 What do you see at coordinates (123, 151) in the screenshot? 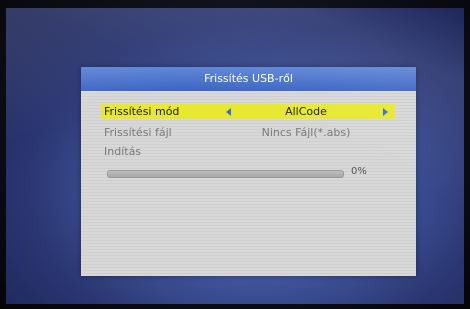
I see `start-label: Indítás` at bounding box center [123, 151].